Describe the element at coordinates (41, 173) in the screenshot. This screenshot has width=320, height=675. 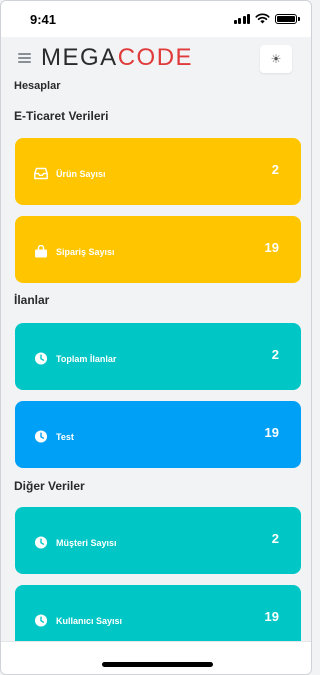
I see `inbox-icon` at that location.